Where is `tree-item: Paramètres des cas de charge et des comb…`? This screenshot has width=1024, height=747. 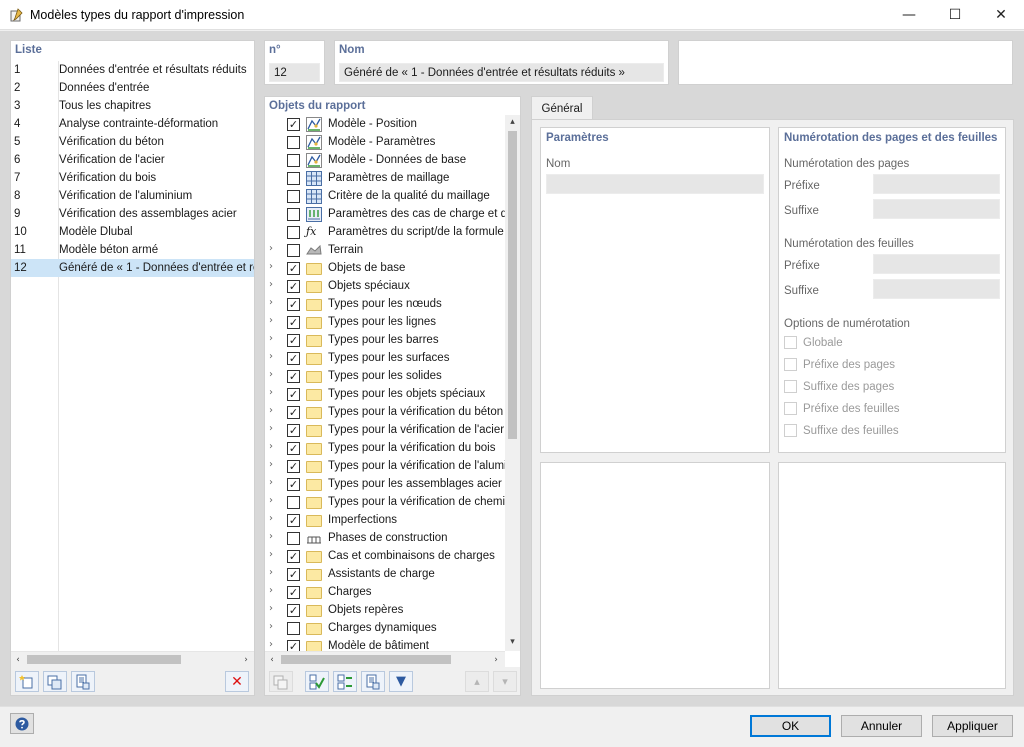
tree-item: Paramètres des cas de charge et des comb… is located at coordinates (387, 215).